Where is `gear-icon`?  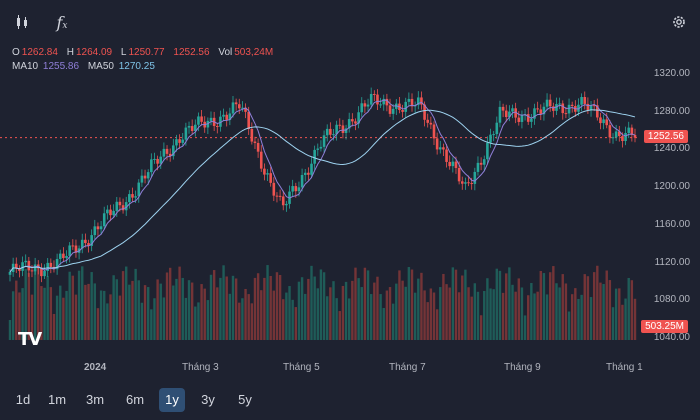
gear-icon is located at coordinates (679, 22).